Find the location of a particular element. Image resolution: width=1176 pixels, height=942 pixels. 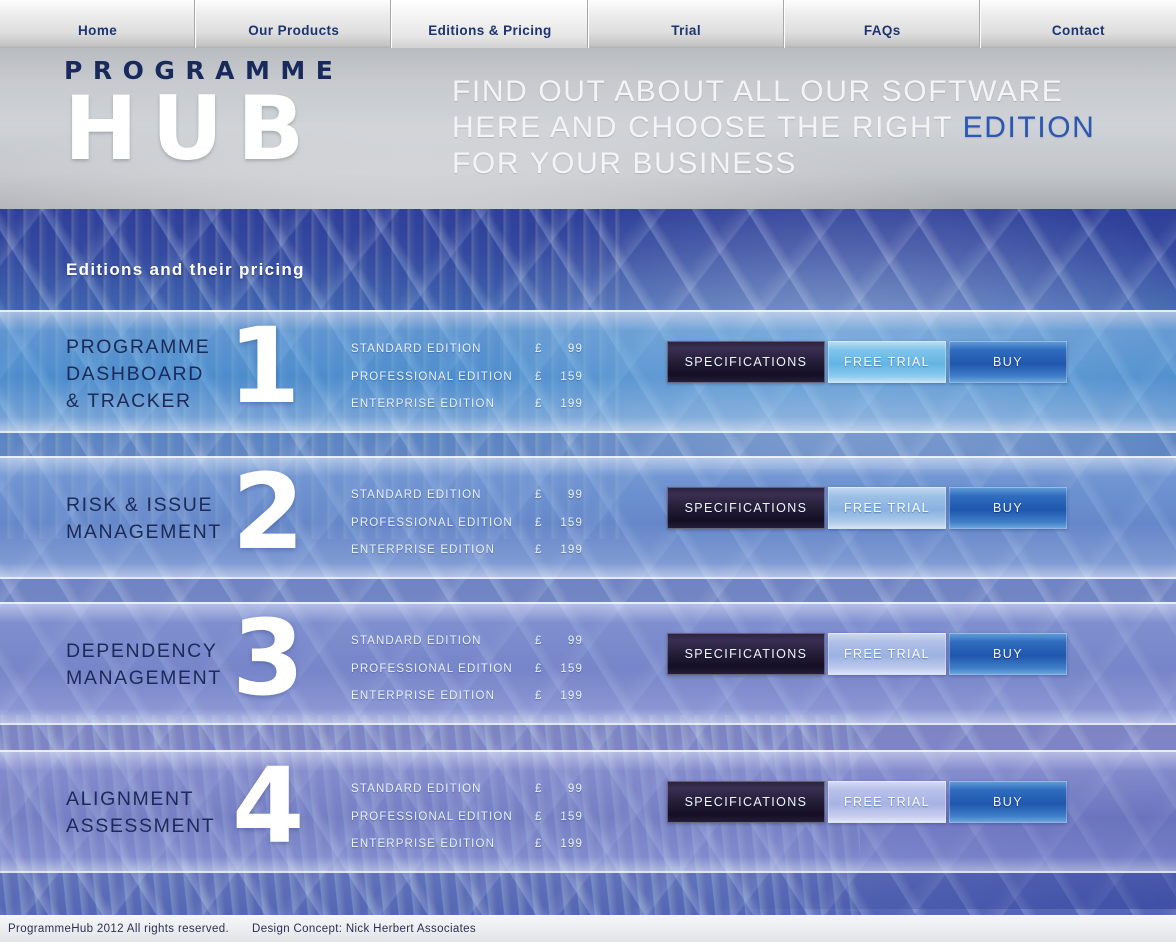

nav-tab-label: Contact is located at coordinates (1078, 30).